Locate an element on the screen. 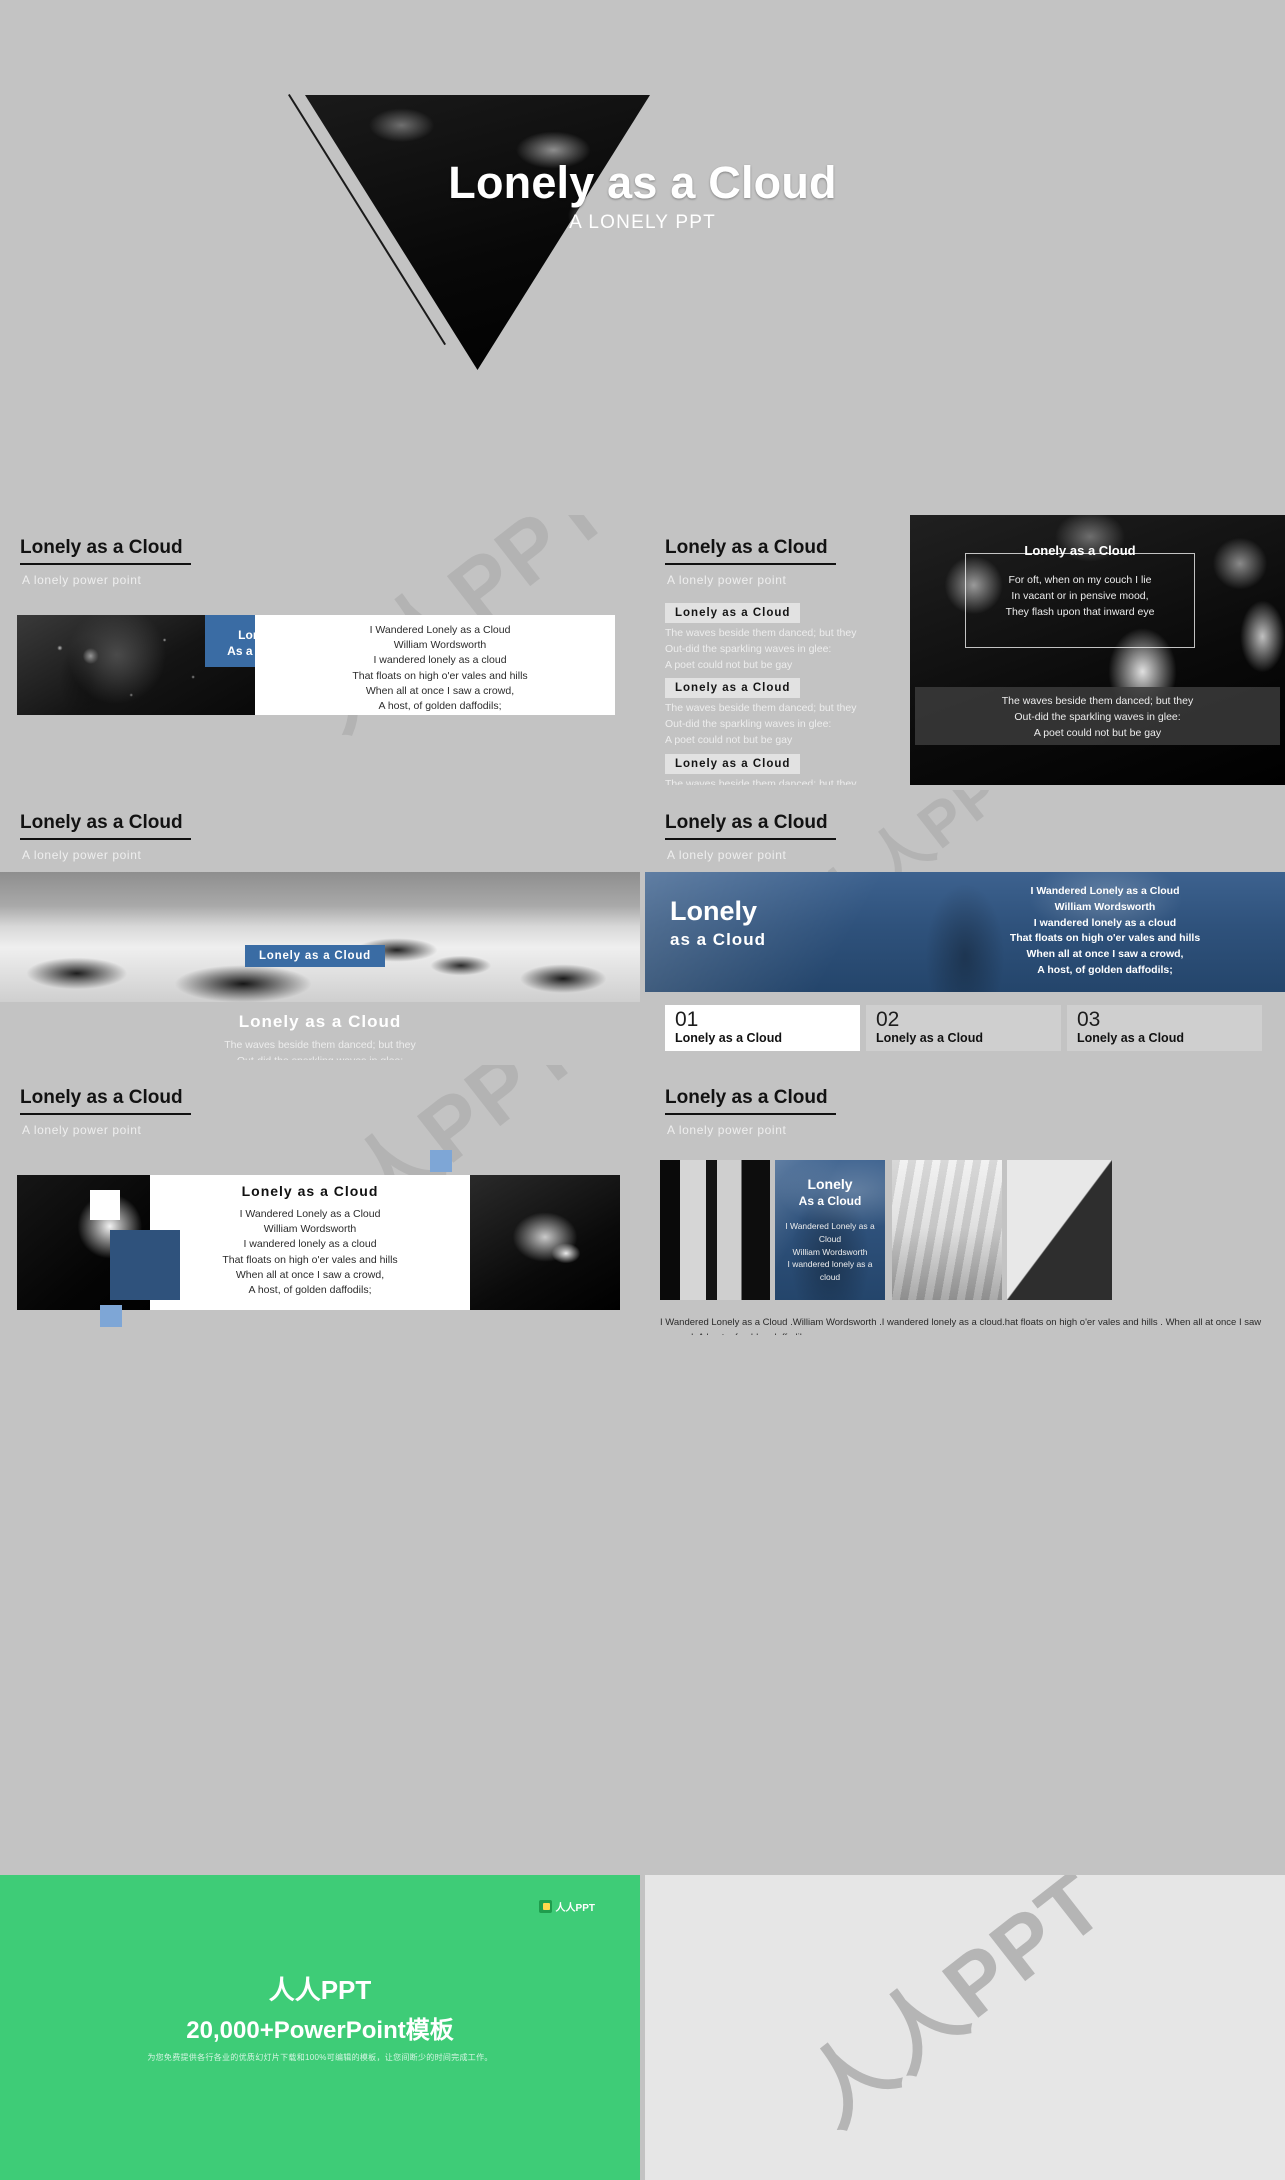  panel-heading: Lonely as a Cloud is located at coordinates (310, 1191).